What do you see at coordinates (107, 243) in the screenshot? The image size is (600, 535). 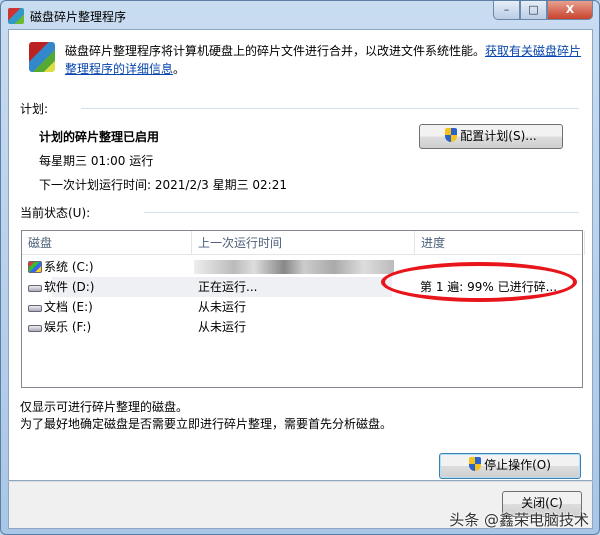 I see `column-disk: 磁盘` at bounding box center [107, 243].